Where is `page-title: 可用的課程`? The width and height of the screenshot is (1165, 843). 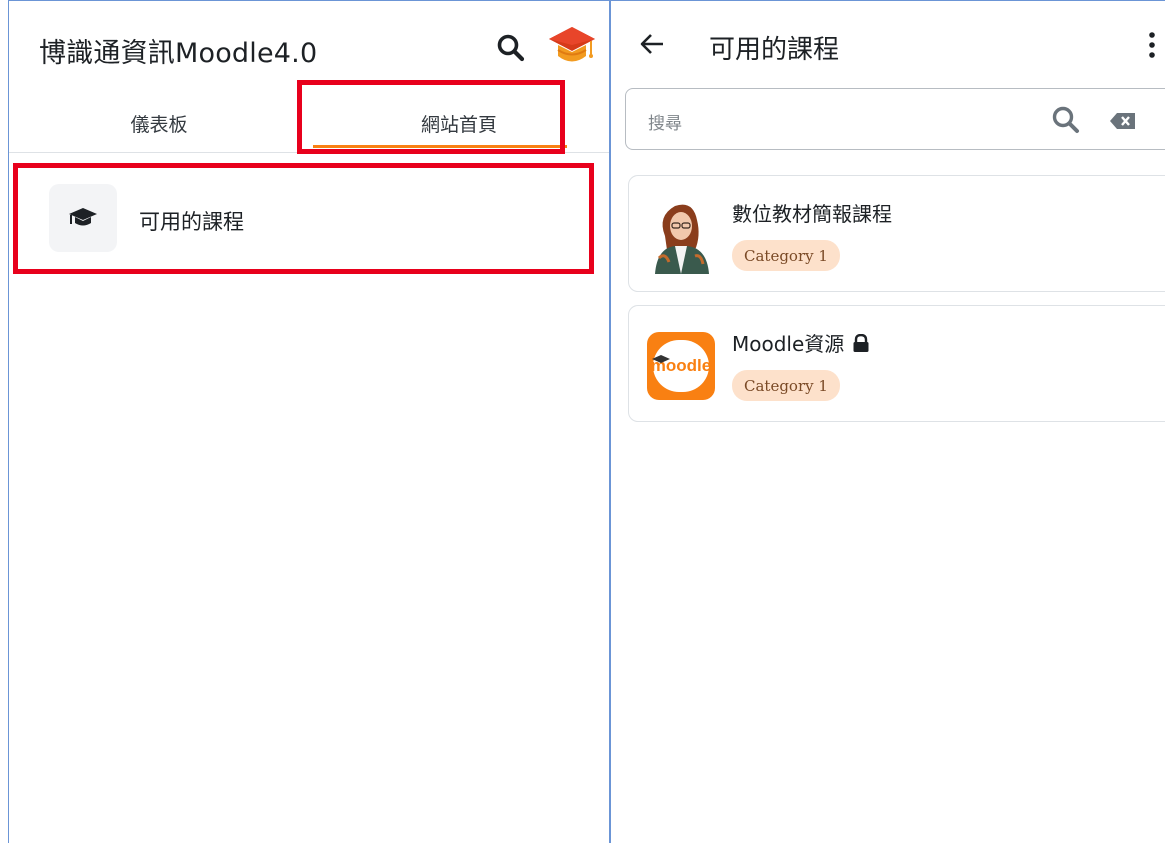
page-title: 可用的課程 is located at coordinates (774, 50).